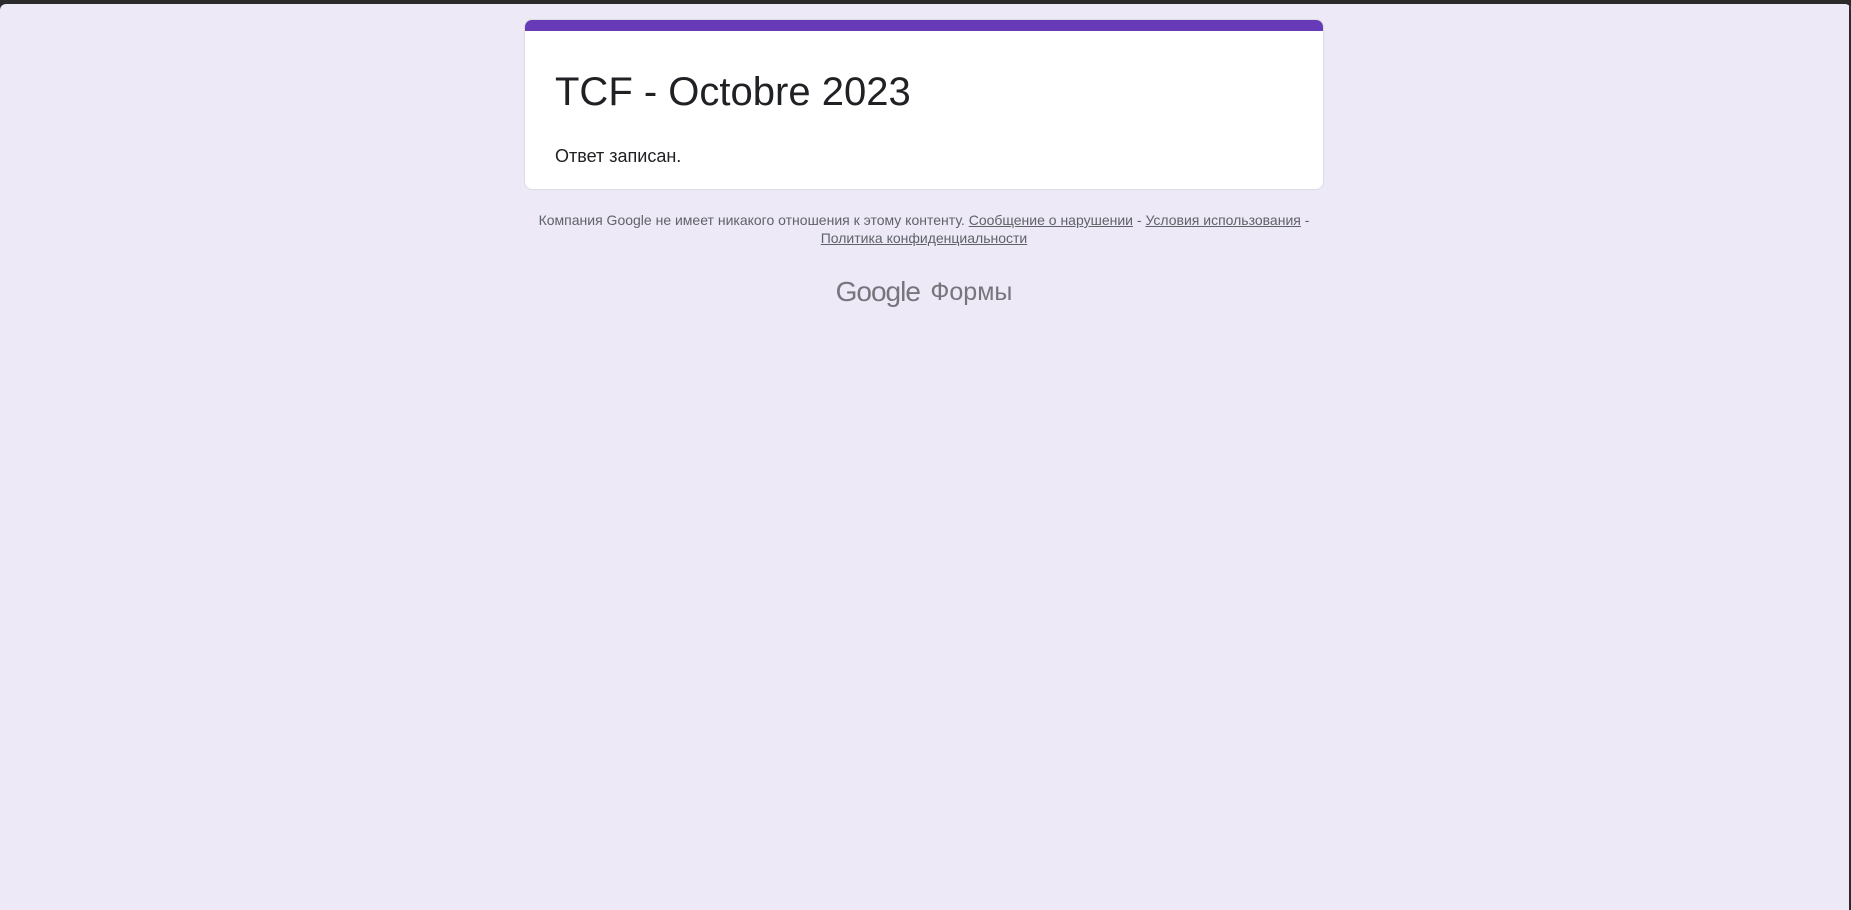 This screenshot has height=910, width=1851. Describe the element at coordinates (733, 92) in the screenshot. I see `form-title: TCF - Octobre 2023` at that location.